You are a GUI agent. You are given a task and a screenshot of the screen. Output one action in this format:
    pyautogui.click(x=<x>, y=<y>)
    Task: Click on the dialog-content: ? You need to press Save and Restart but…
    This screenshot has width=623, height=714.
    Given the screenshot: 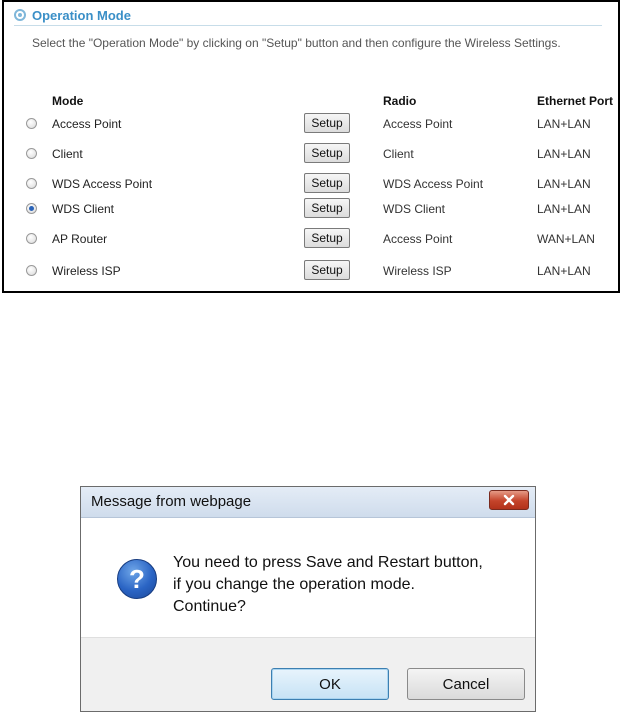 What is the action you would take?
    pyautogui.click(x=308, y=577)
    